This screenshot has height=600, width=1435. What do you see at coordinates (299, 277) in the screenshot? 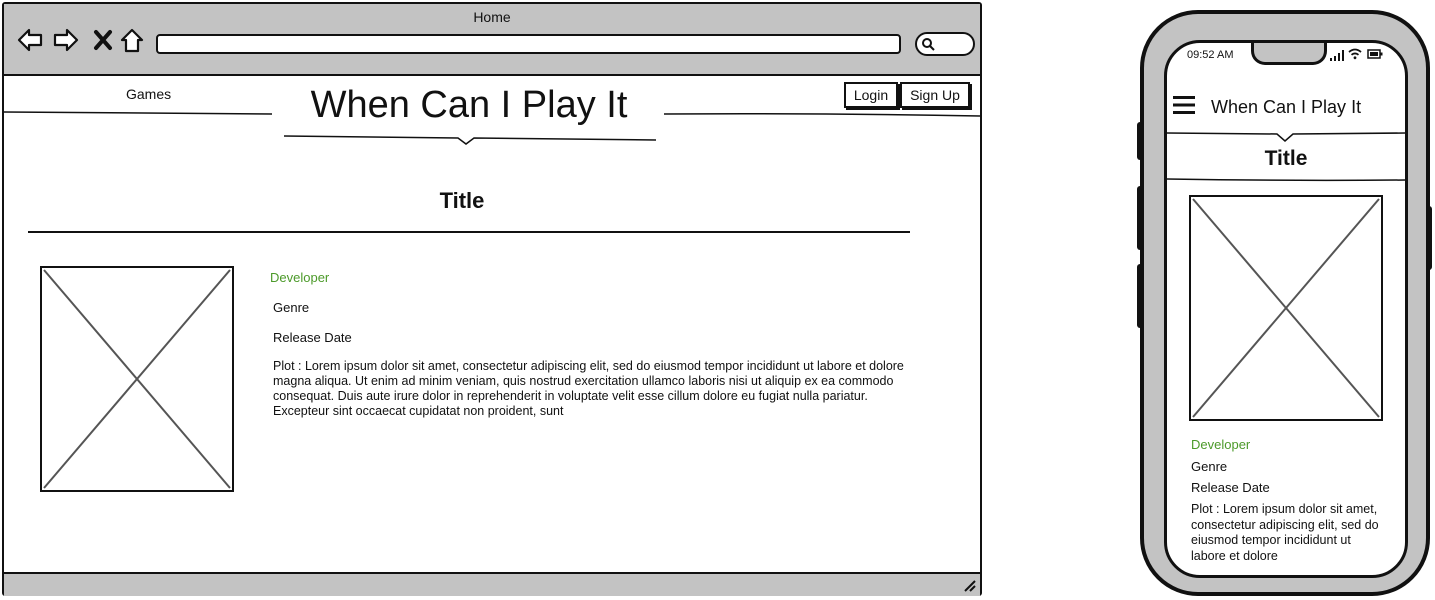
I see `developer-link: Developer` at bounding box center [299, 277].